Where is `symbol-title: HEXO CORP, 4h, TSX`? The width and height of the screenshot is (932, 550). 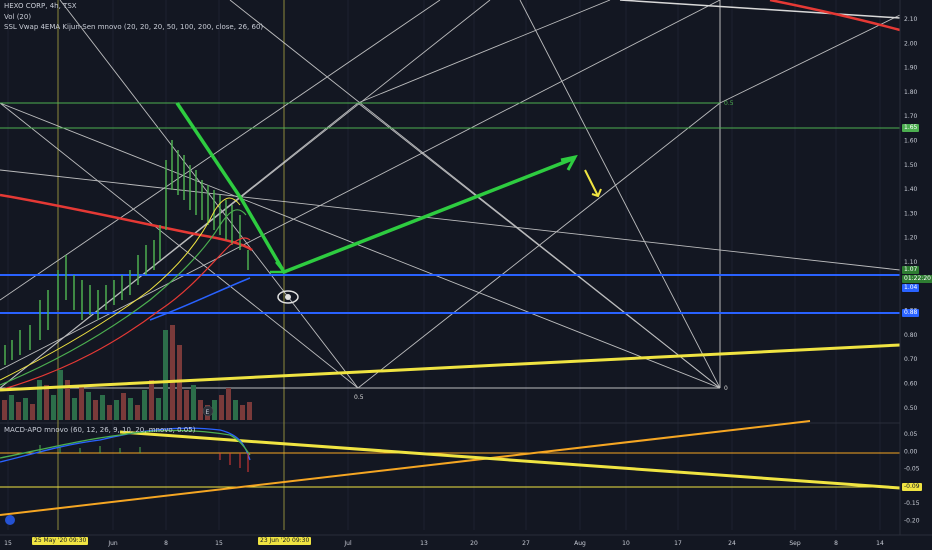
symbol-title: HEXO CORP, 4h, TSX is located at coordinates (40, 6).